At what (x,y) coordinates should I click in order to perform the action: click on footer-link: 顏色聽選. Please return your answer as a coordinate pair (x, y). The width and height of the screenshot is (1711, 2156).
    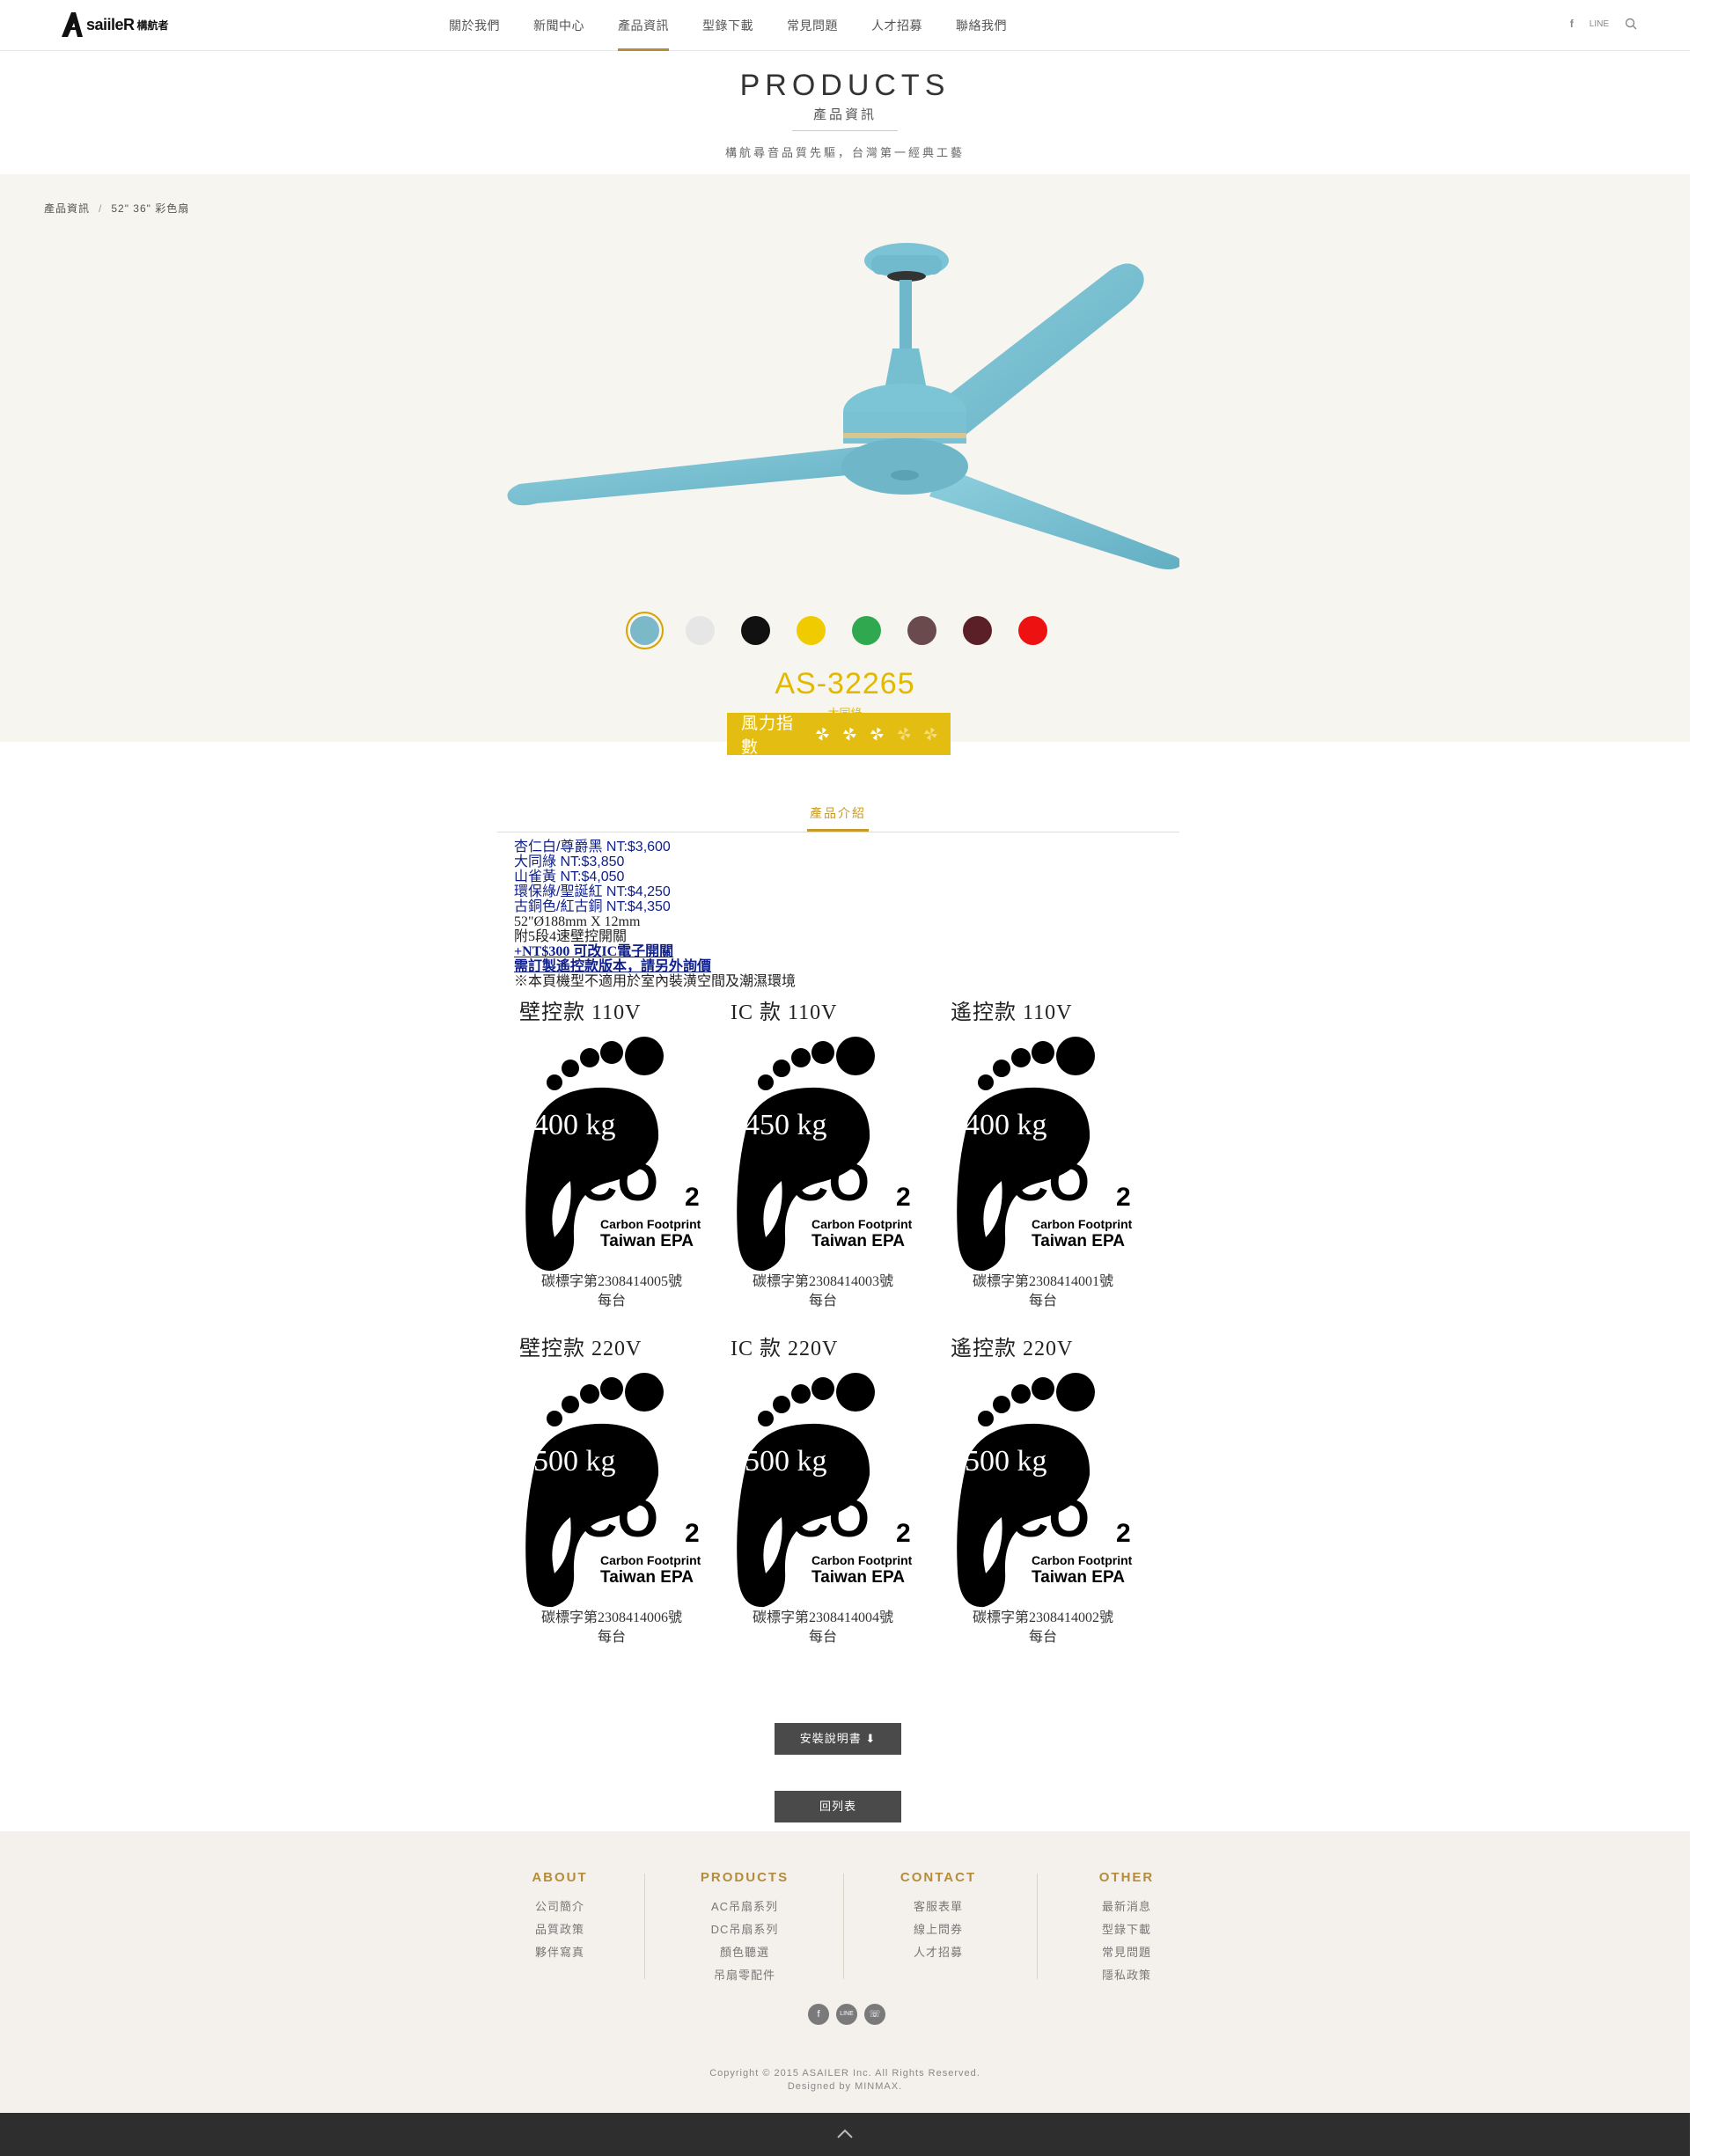
    Looking at the image, I should click on (744, 1952).